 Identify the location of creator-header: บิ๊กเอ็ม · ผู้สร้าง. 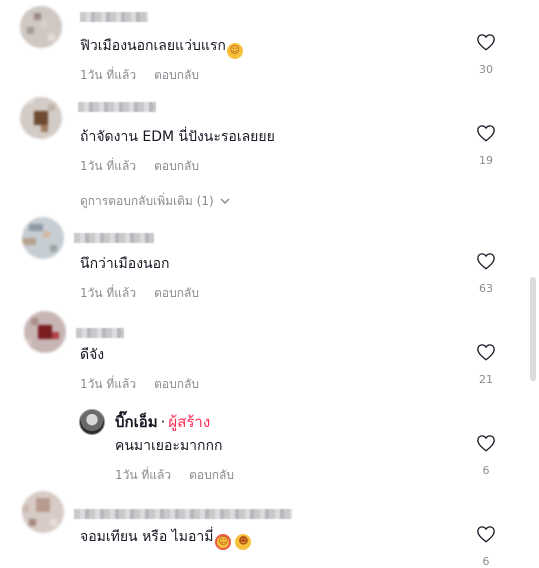
(162, 422).